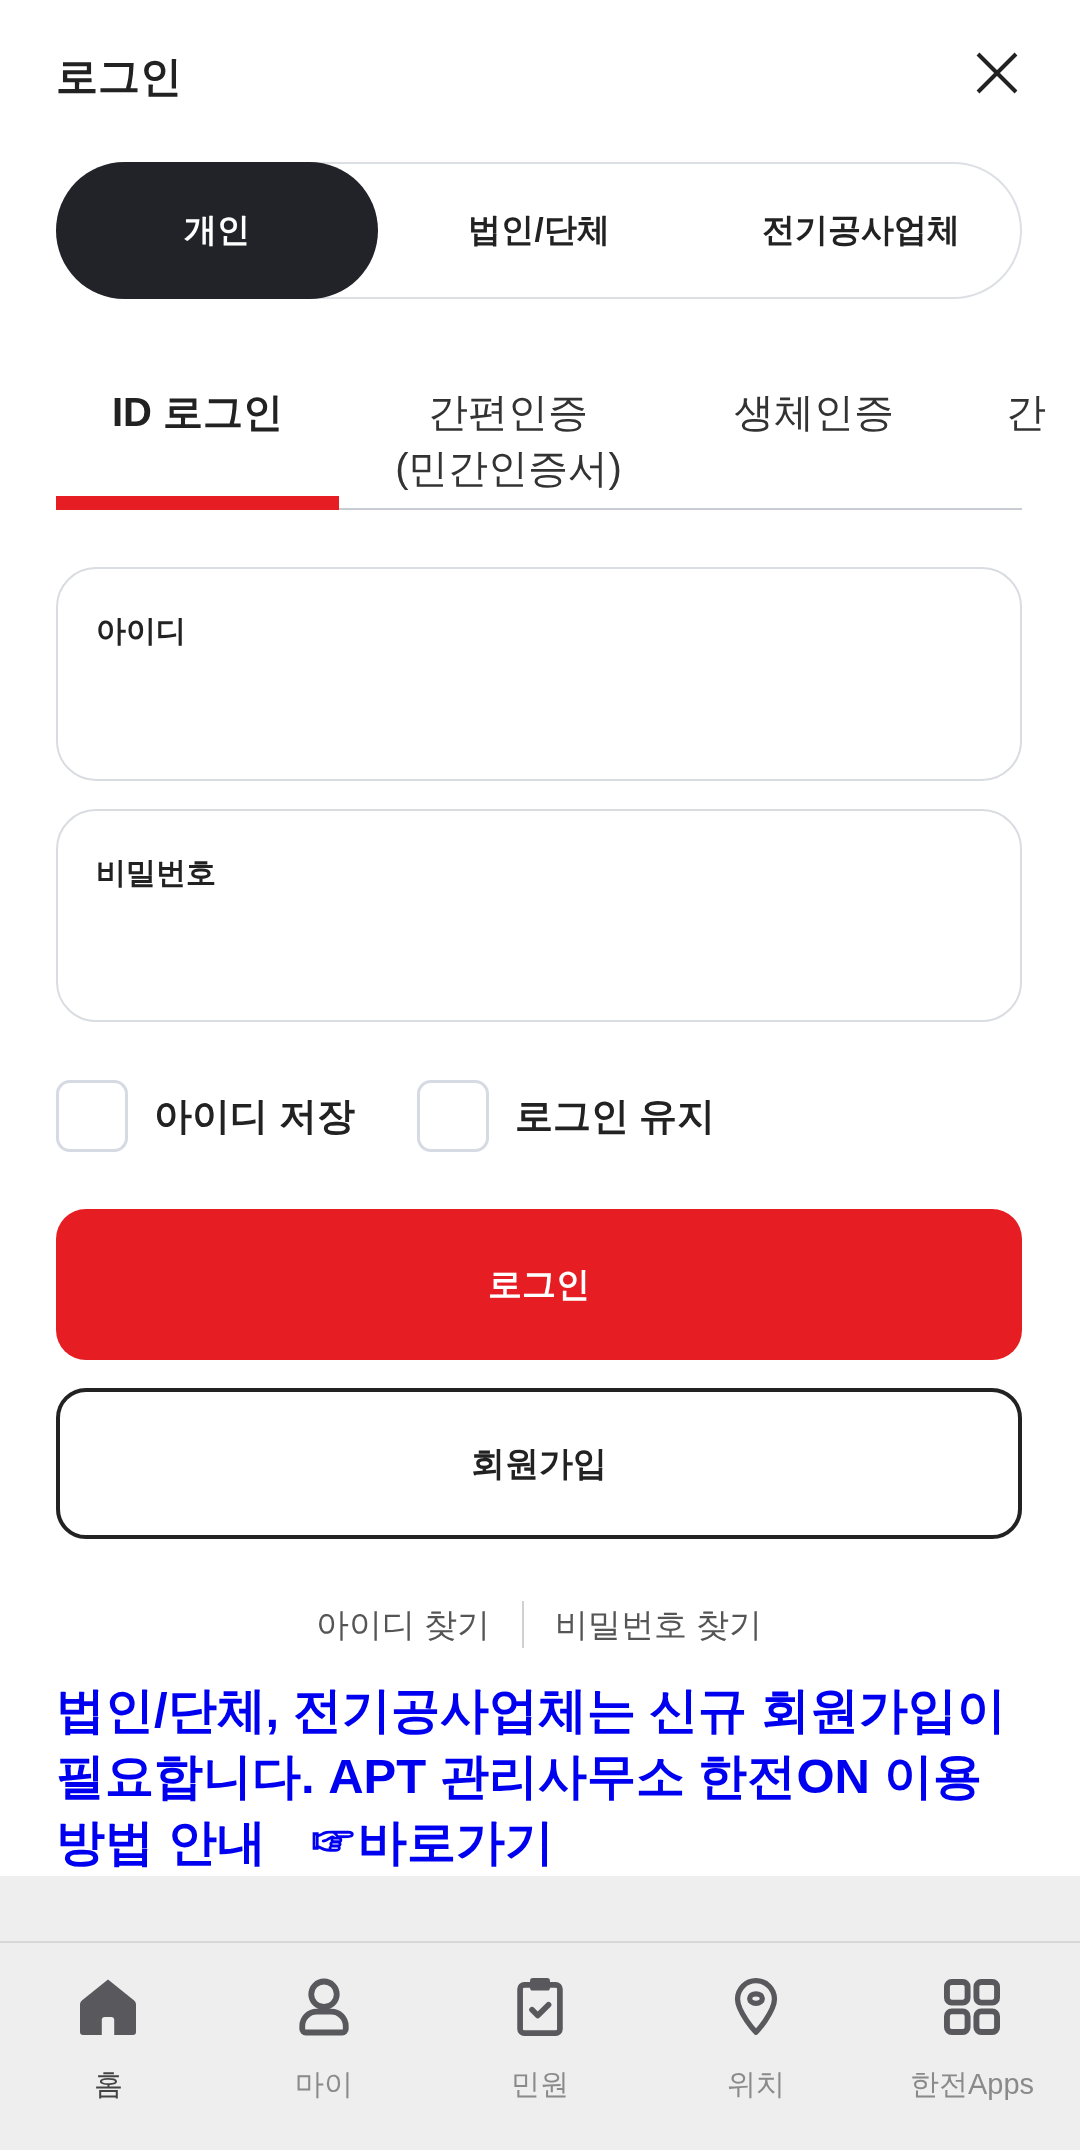 The height and width of the screenshot is (2150, 1080). I want to click on find-id-link: 아이디 찾기, so click(403, 1624).